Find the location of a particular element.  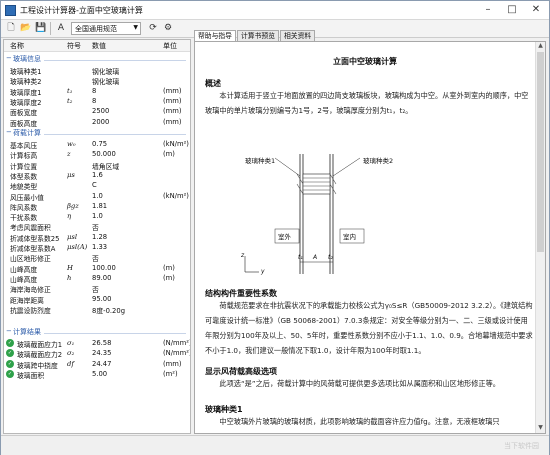

refresh-icon: ⟳ is located at coordinates (153, 28).